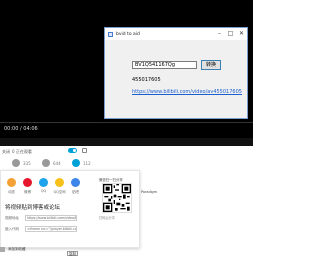 Image resolution: width=320 pixels, height=256 pixels. What do you see at coordinates (13, 249) in the screenshot?
I see `bottom-left-item: 添加到收藏` at bounding box center [13, 249].